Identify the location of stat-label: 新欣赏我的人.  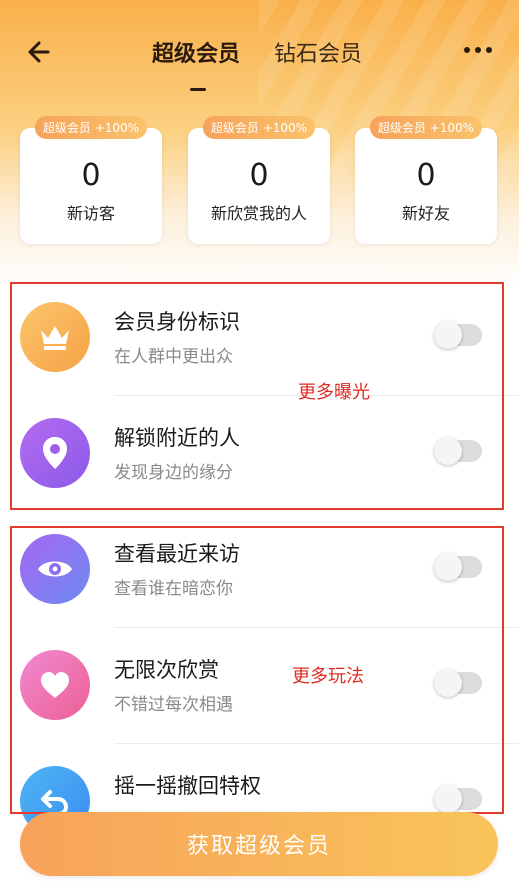
(258, 213).